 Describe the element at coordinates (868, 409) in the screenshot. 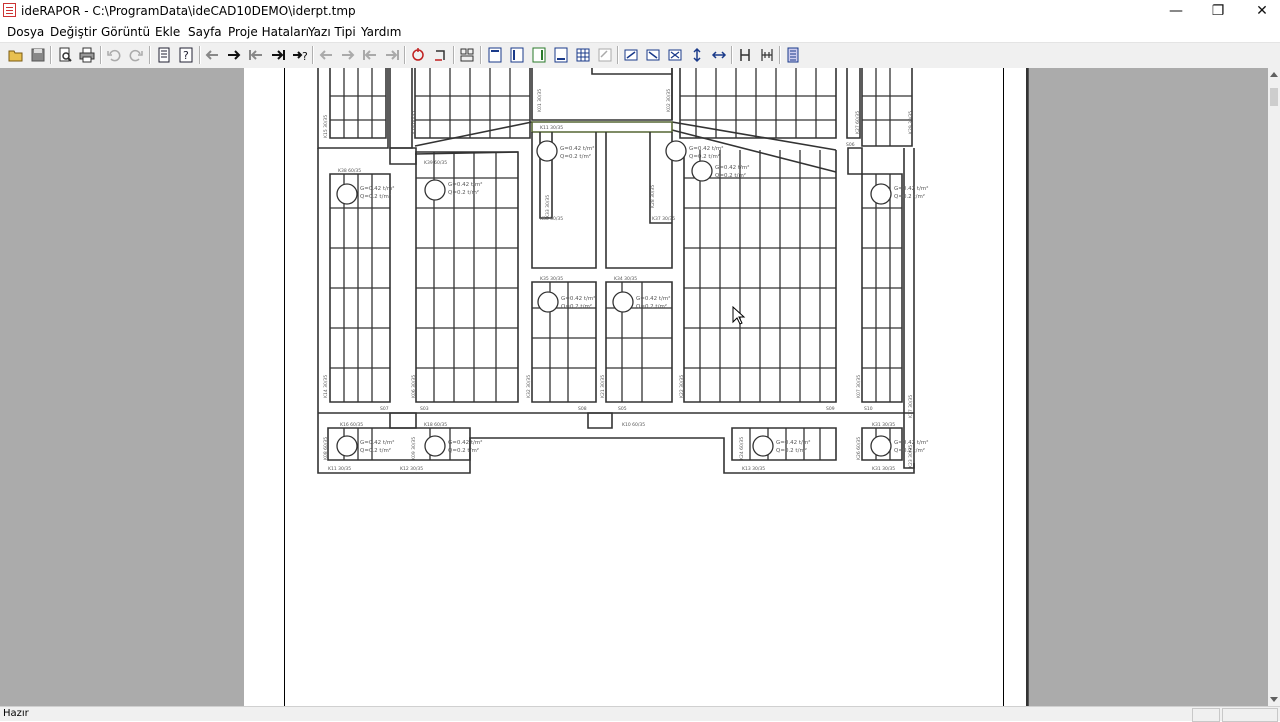

I see `misc-label: S10` at that location.